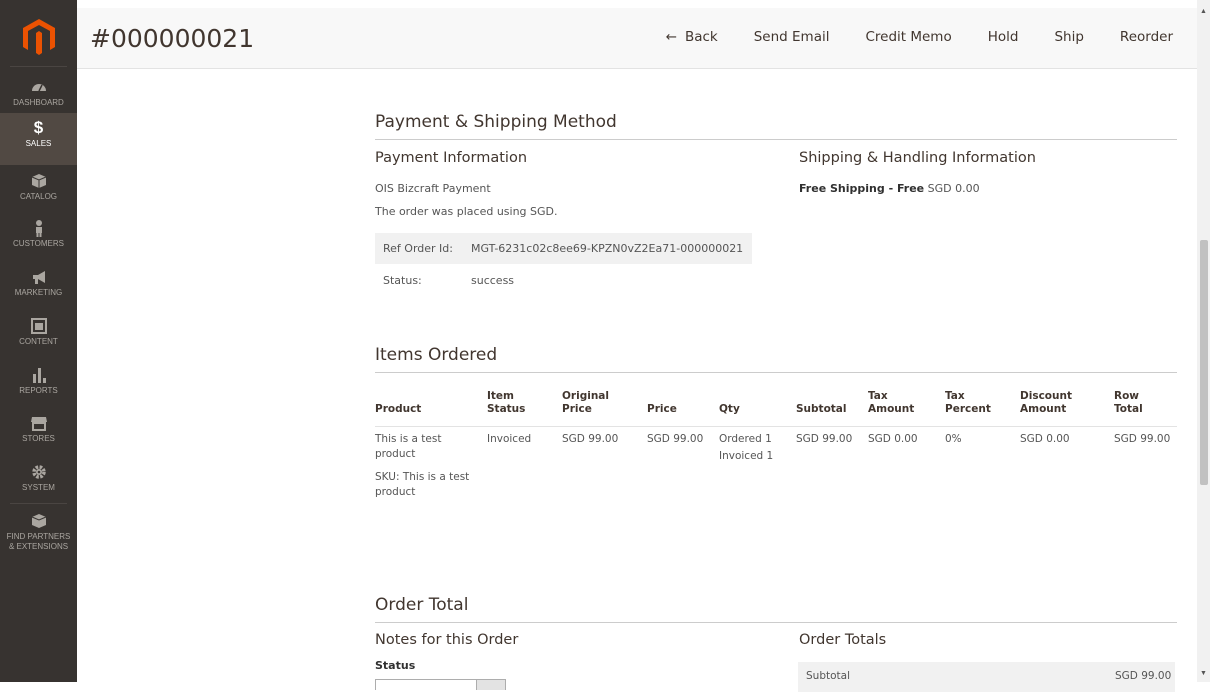  I want to click on payment-information-title: Payment Information, so click(451, 158).